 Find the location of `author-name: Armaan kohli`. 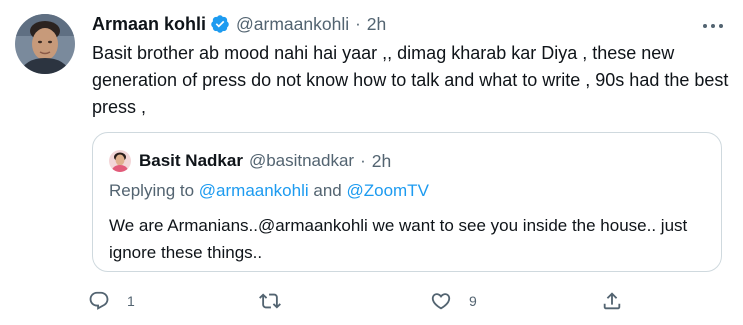

author-name: Armaan kohli is located at coordinates (149, 24).